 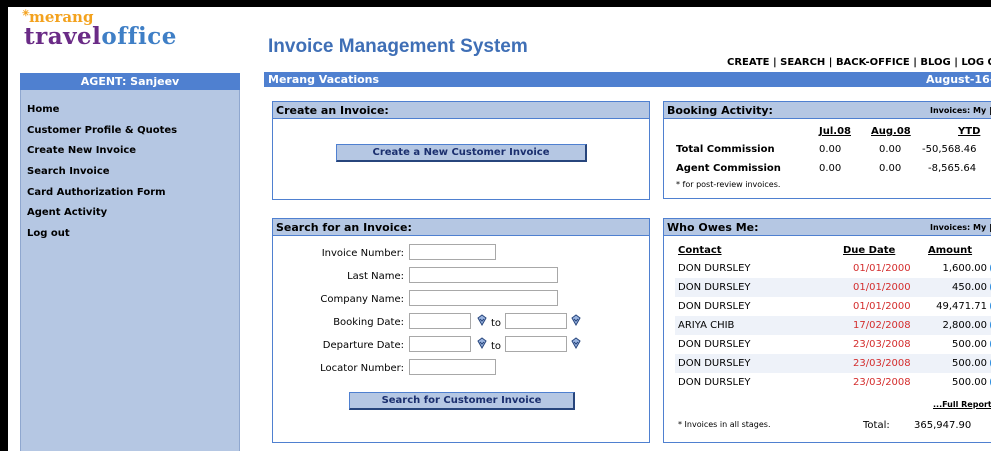 I want to click on booking-date-label: Booking Date:, so click(x=368, y=322).